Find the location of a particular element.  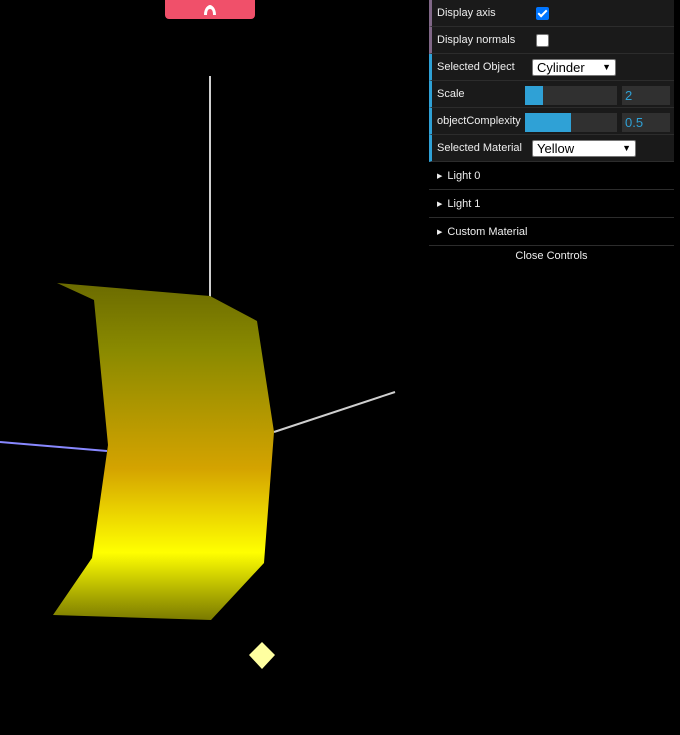

display-axis-label: Display axis is located at coordinates (466, 13).